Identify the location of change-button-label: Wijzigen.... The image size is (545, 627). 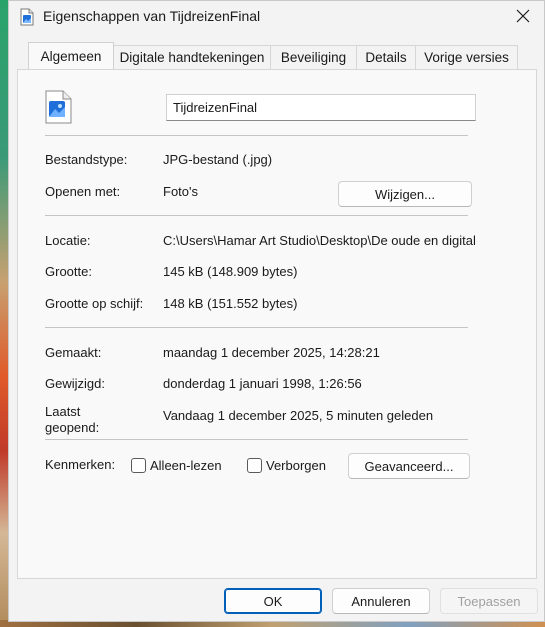
(405, 194).